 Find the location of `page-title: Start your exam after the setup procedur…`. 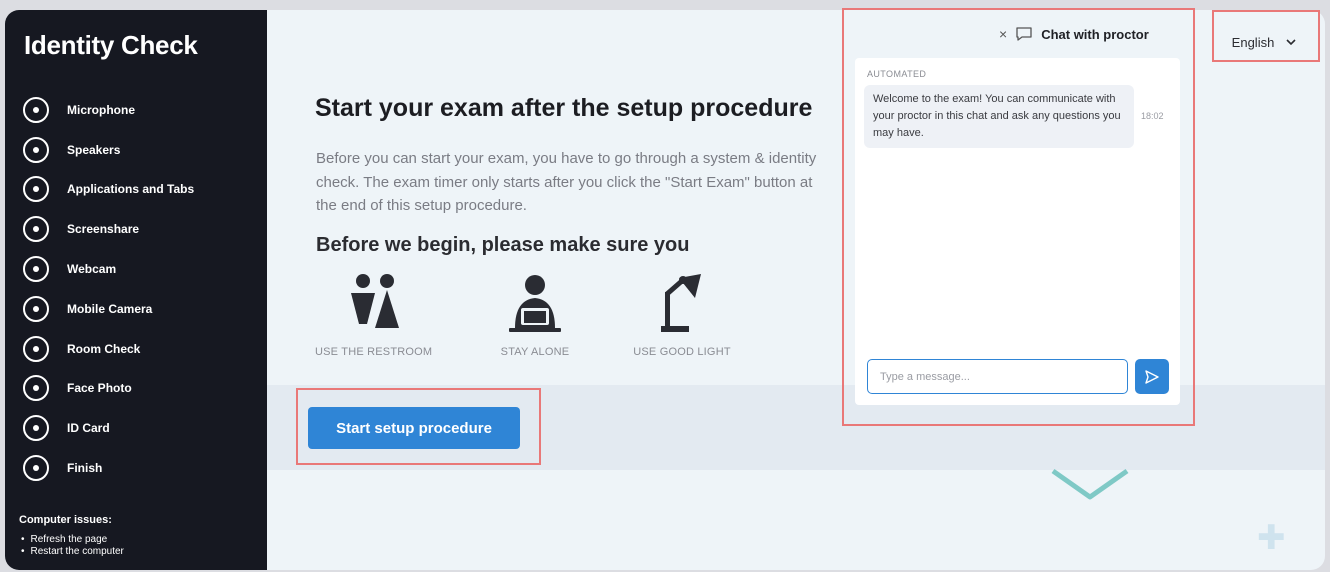

page-title: Start your exam after the setup procedur… is located at coordinates (564, 108).